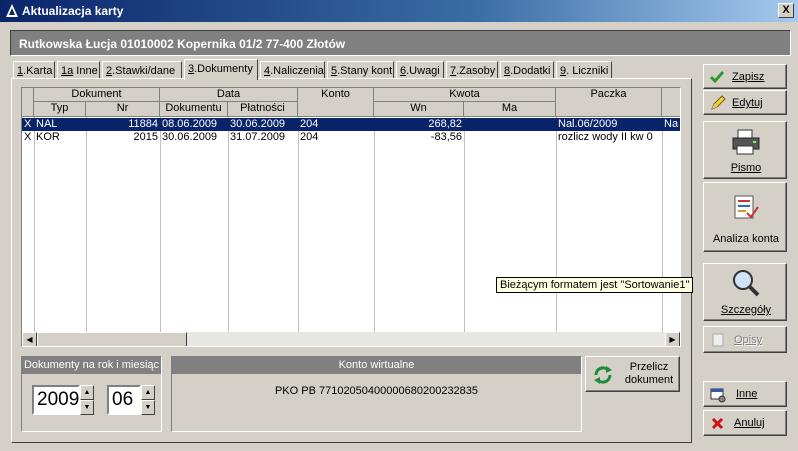 The width and height of the screenshot is (798, 451). Describe the element at coordinates (420, 70) in the screenshot. I see `tab-uwagi: 6.Uwagi` at that location.